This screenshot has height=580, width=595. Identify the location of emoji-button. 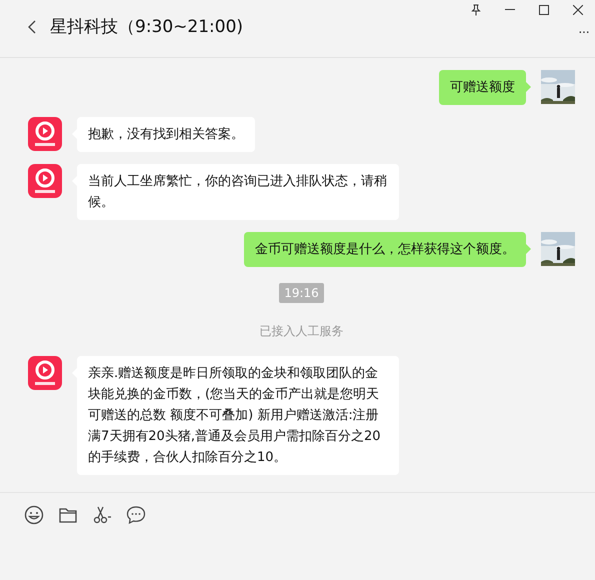
(34, 515).